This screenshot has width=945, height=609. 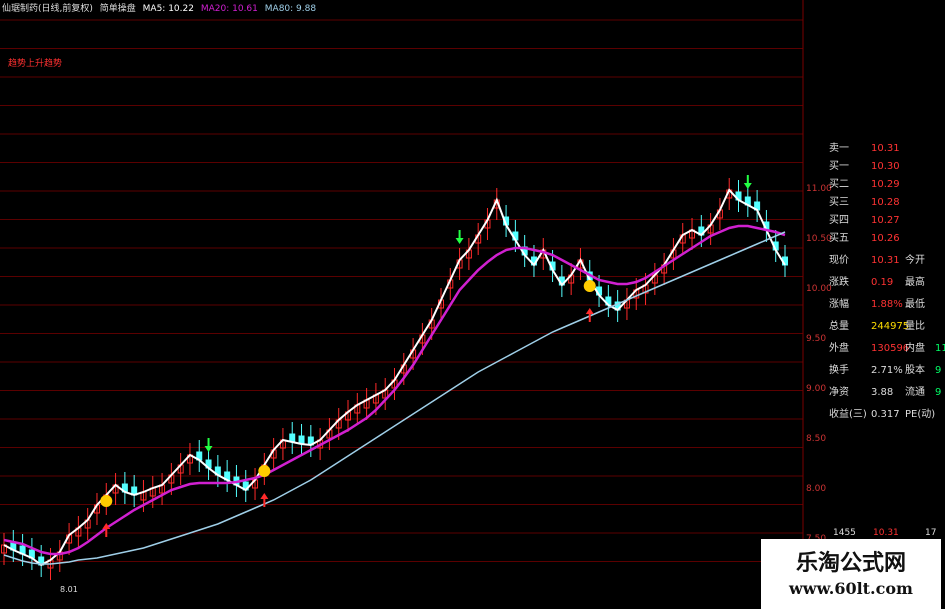 I want to click on quote-label: 换手, so click(x=839, y=370).